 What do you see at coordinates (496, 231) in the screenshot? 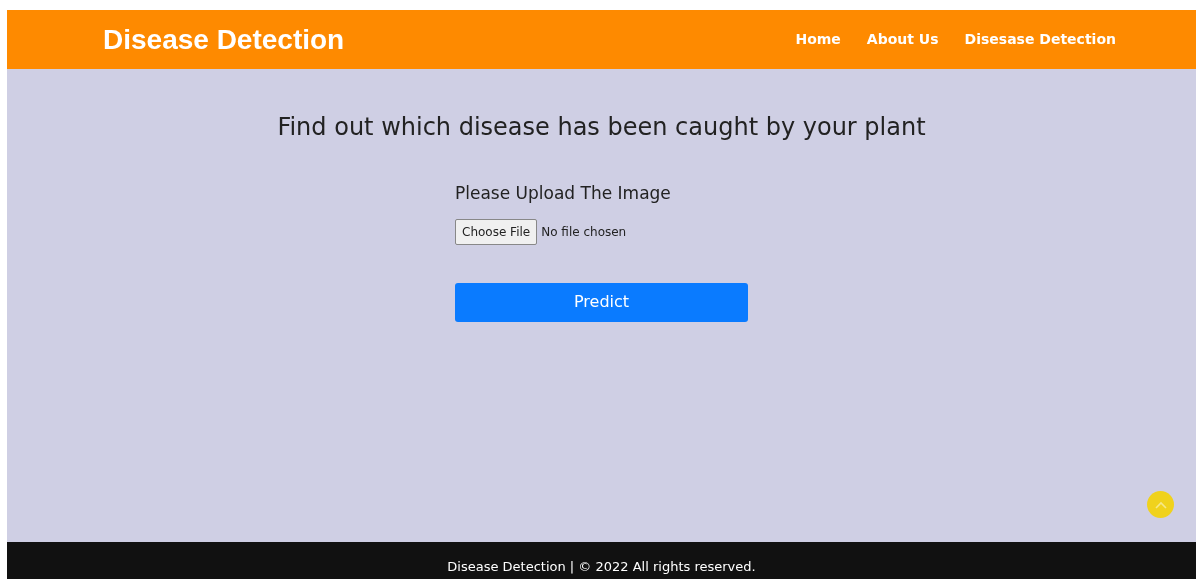
I see `choose-file-button: Choose File` at bounding box center [496, 231].